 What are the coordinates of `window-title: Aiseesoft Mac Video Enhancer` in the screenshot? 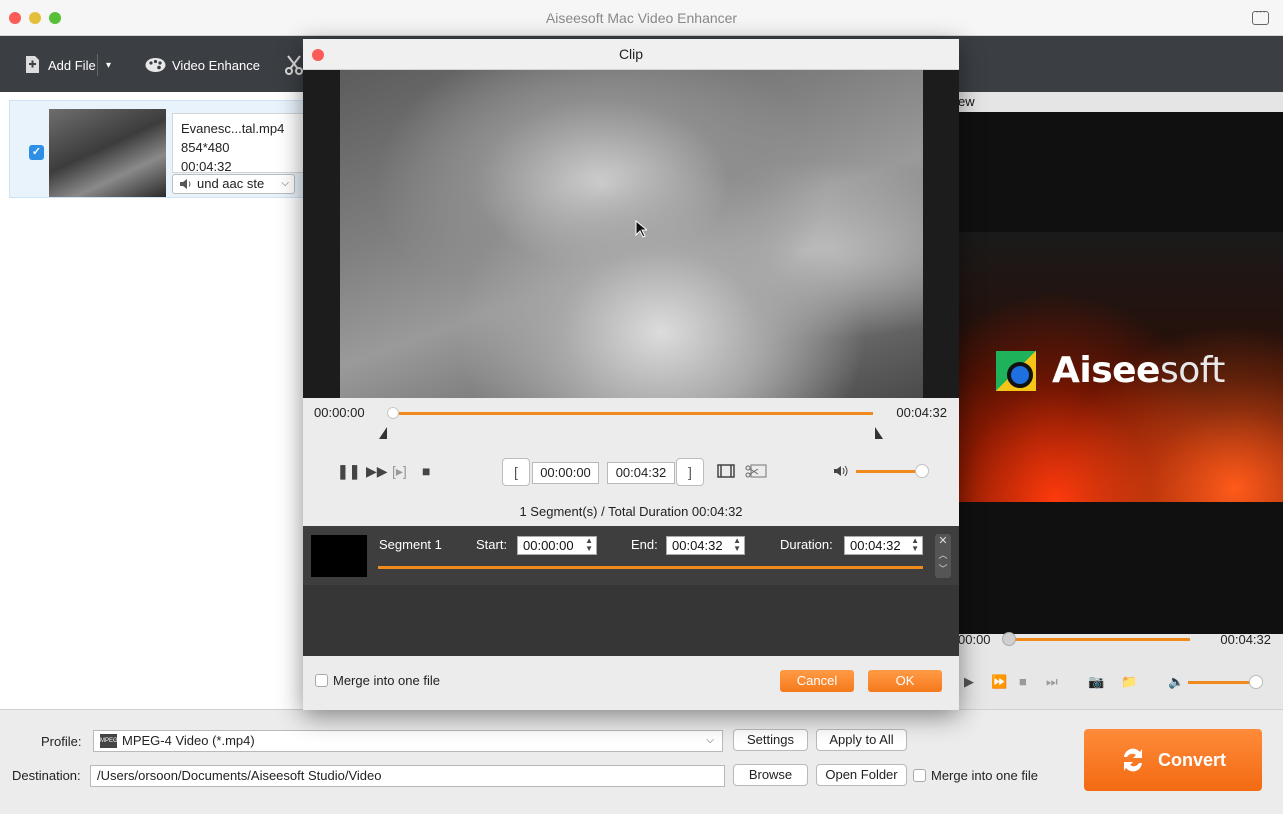 It's located at (641, 18).